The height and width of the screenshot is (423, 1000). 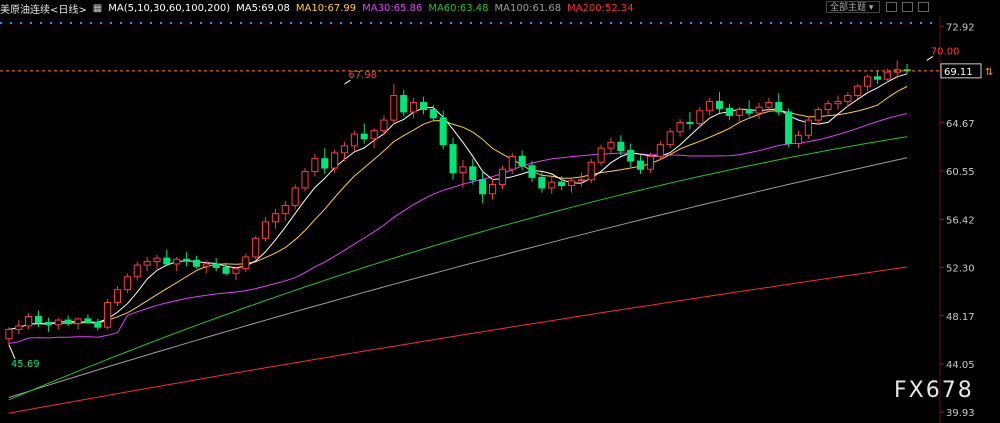 I want to click on y-tick-label: 44.05, so click(x=960, y=365).